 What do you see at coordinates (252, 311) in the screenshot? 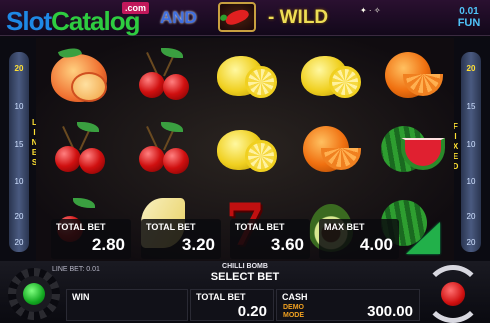
I see `total-bet-value: 0.20` at bounding box center [252, 311].